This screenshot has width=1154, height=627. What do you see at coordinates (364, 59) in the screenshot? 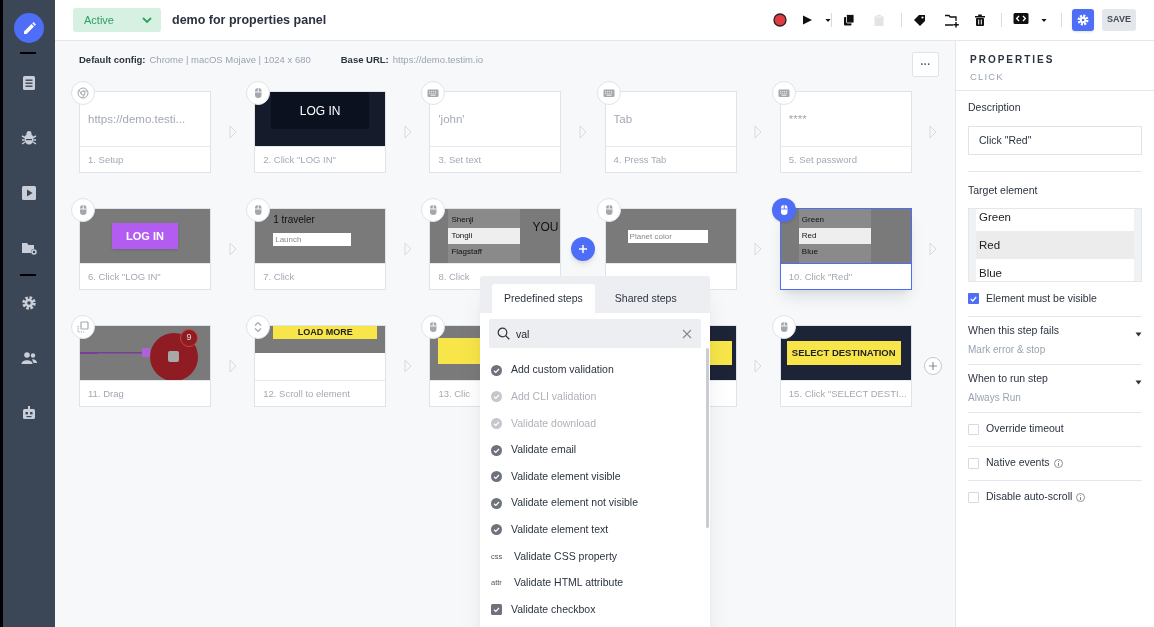
I see `base-url-label: Base URL:` at bounding box center [364, 59].